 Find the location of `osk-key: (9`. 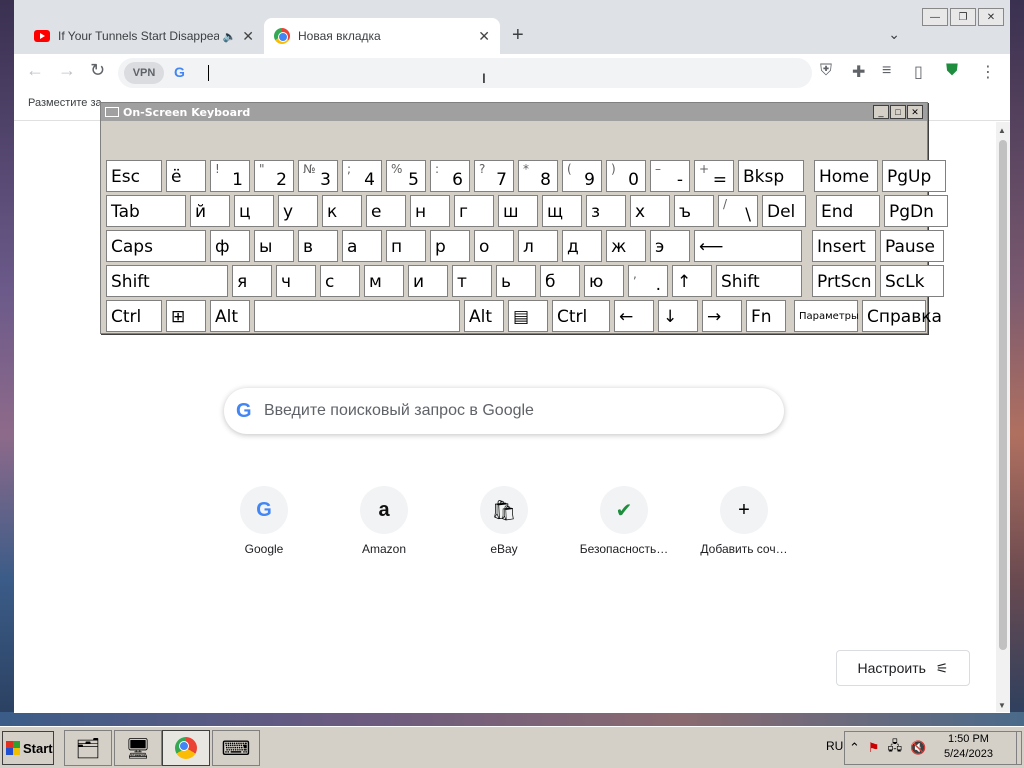

osk-key: (9 is located at coordinates (582, 176).